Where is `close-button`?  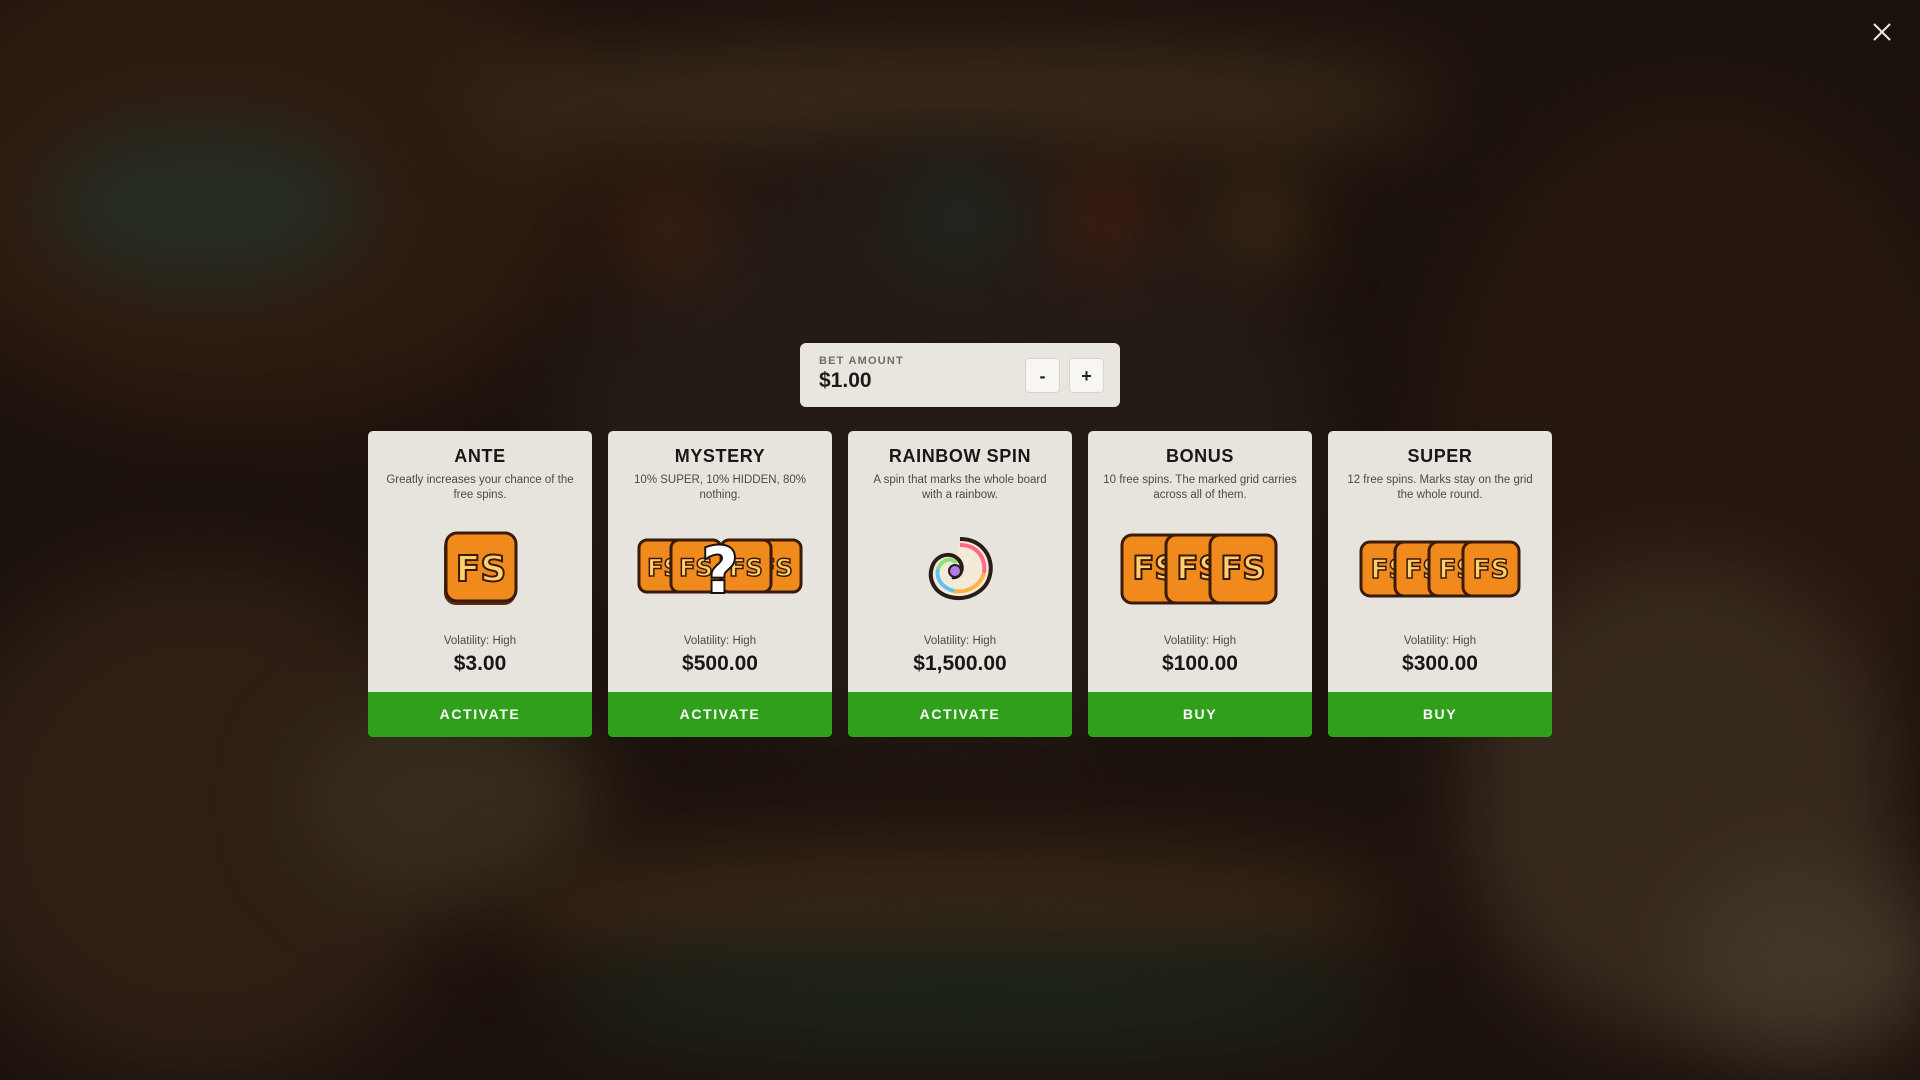 close-button is located at coordinates (1882, 34).